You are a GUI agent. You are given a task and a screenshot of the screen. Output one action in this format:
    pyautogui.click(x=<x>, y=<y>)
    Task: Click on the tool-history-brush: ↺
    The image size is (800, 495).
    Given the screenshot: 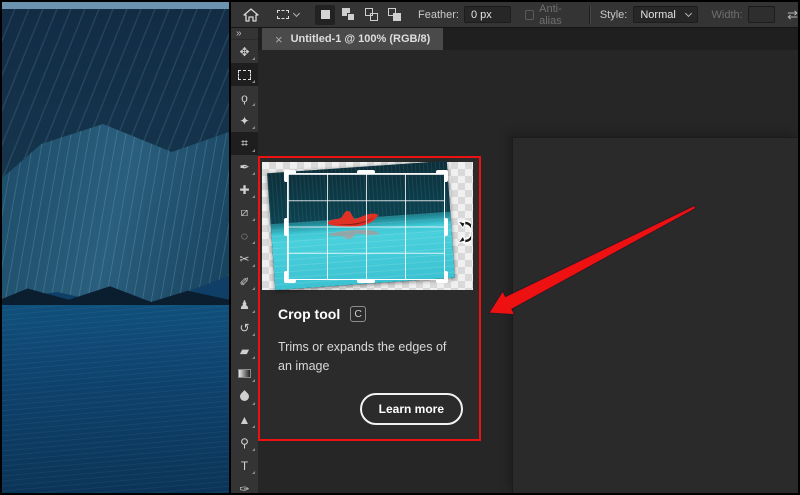 What is the action you would take?
    pyautogui.click(x=244, y=327)
    